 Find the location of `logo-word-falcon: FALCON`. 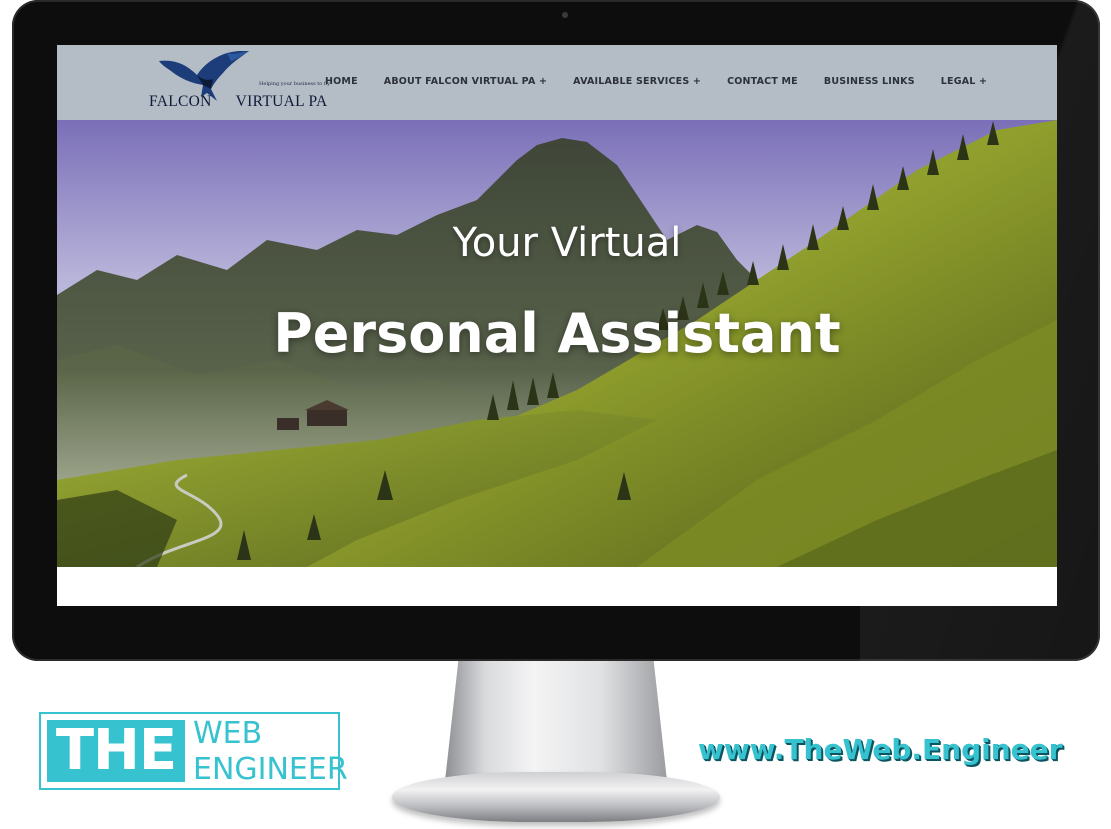

logo-word-falcon: FALCON is located at coordinates (180, 101).